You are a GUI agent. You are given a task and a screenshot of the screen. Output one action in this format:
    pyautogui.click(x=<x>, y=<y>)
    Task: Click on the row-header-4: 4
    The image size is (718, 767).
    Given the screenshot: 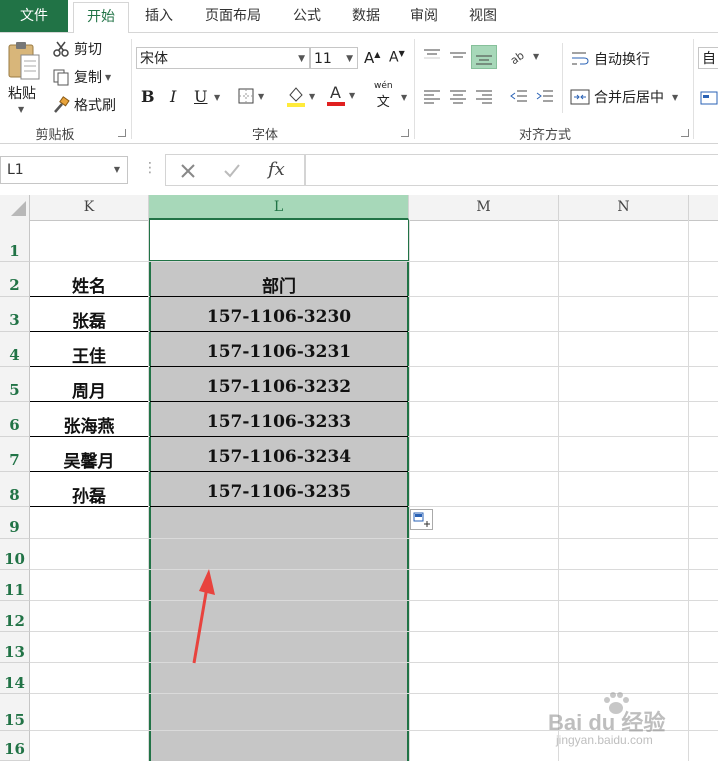 What is the action you would take?
    pyautogui.click(x=15, y=349)
    